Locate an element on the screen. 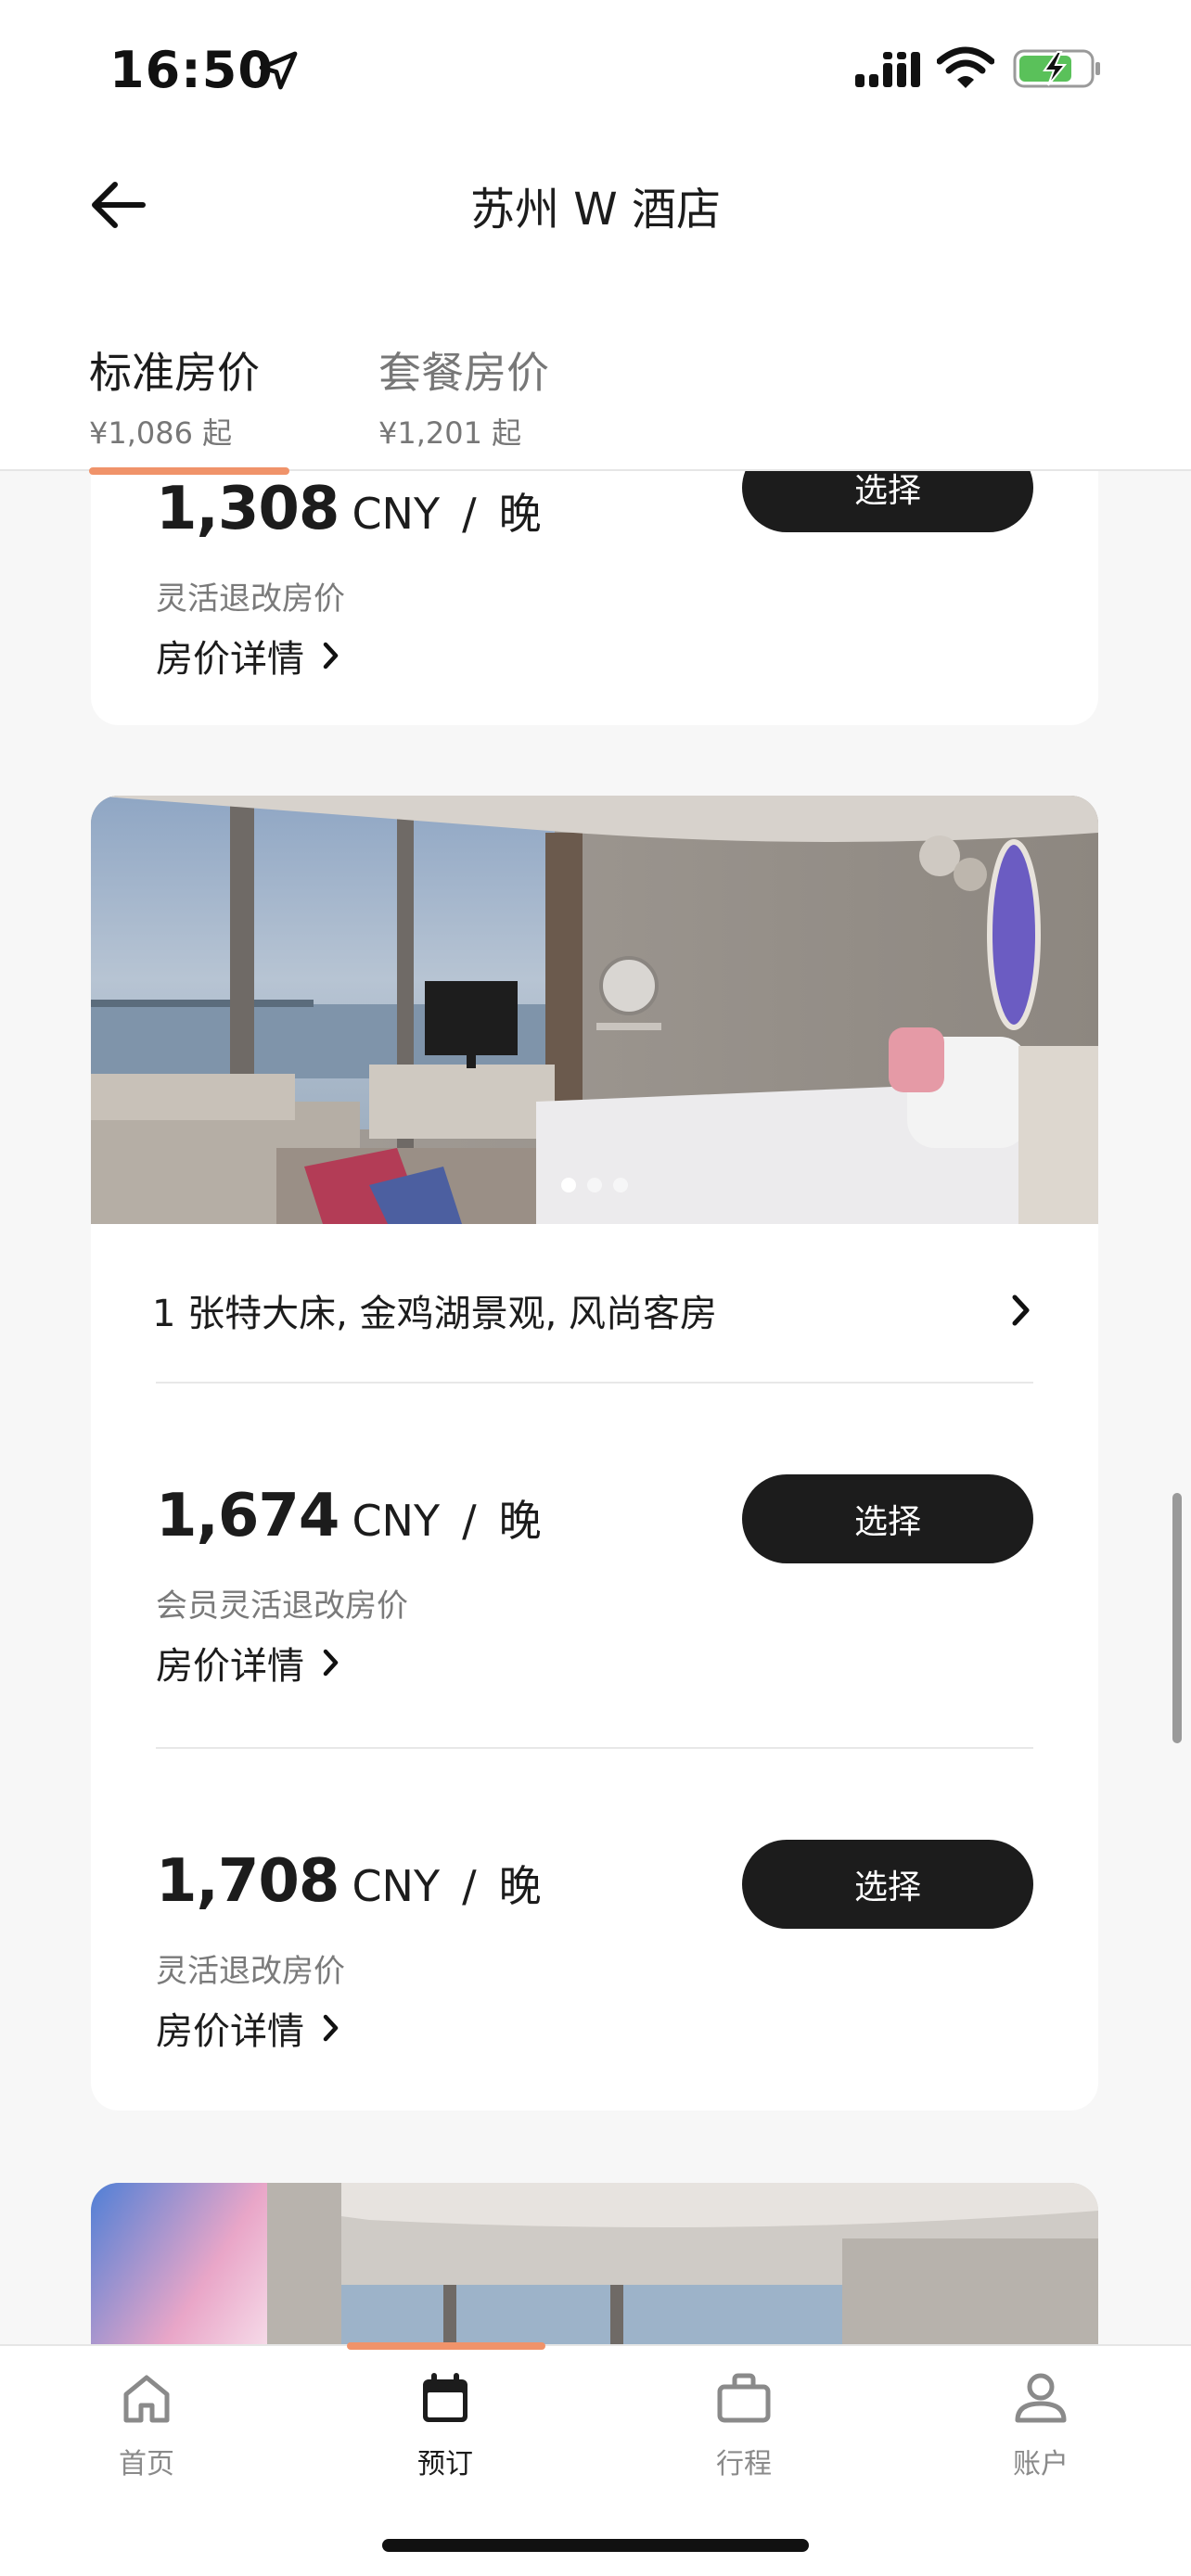 This screenshot has height=2576, width=1191. room-title-link: 1 张特大床, 金鸡湖景观, 风尚客房 is located at coordinates (592, 1310).